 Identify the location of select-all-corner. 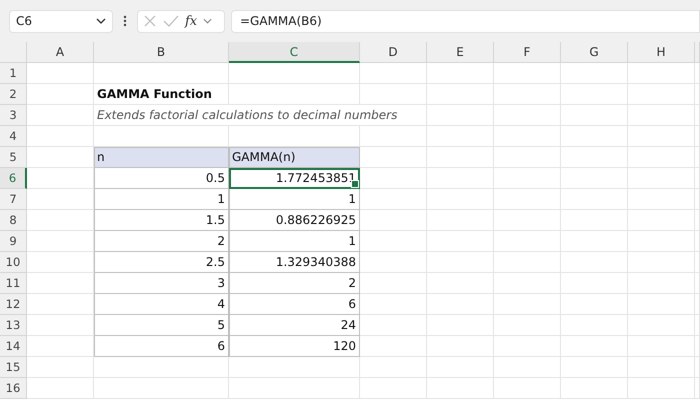
(13, 52).